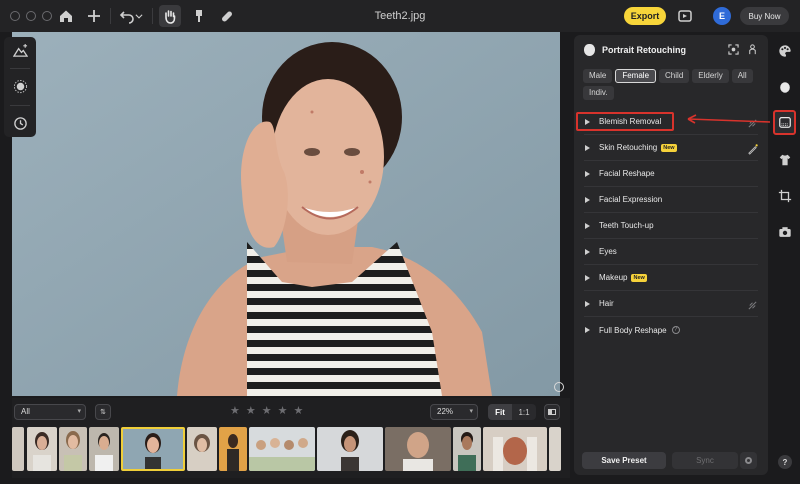  What do you see at coordinates (785, 160) in the screenshot?
I see `clothing-icon` at bounding box center [785, 160].